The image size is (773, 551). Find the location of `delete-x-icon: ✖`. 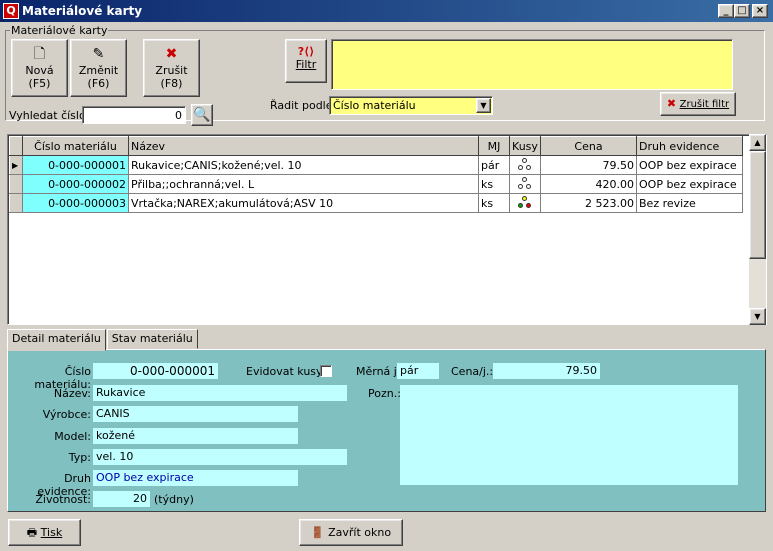

delete-x-icon: ✖ is located at coordinates (171, 54).